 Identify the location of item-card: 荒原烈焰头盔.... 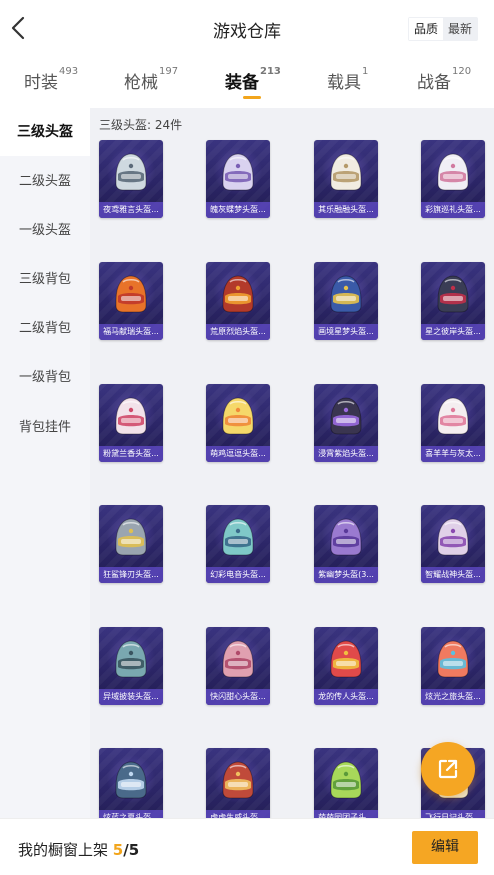
(238, 301).